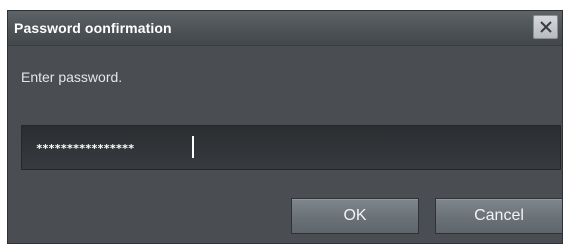  I want to click on password-value: ****************, so click(85, 148).